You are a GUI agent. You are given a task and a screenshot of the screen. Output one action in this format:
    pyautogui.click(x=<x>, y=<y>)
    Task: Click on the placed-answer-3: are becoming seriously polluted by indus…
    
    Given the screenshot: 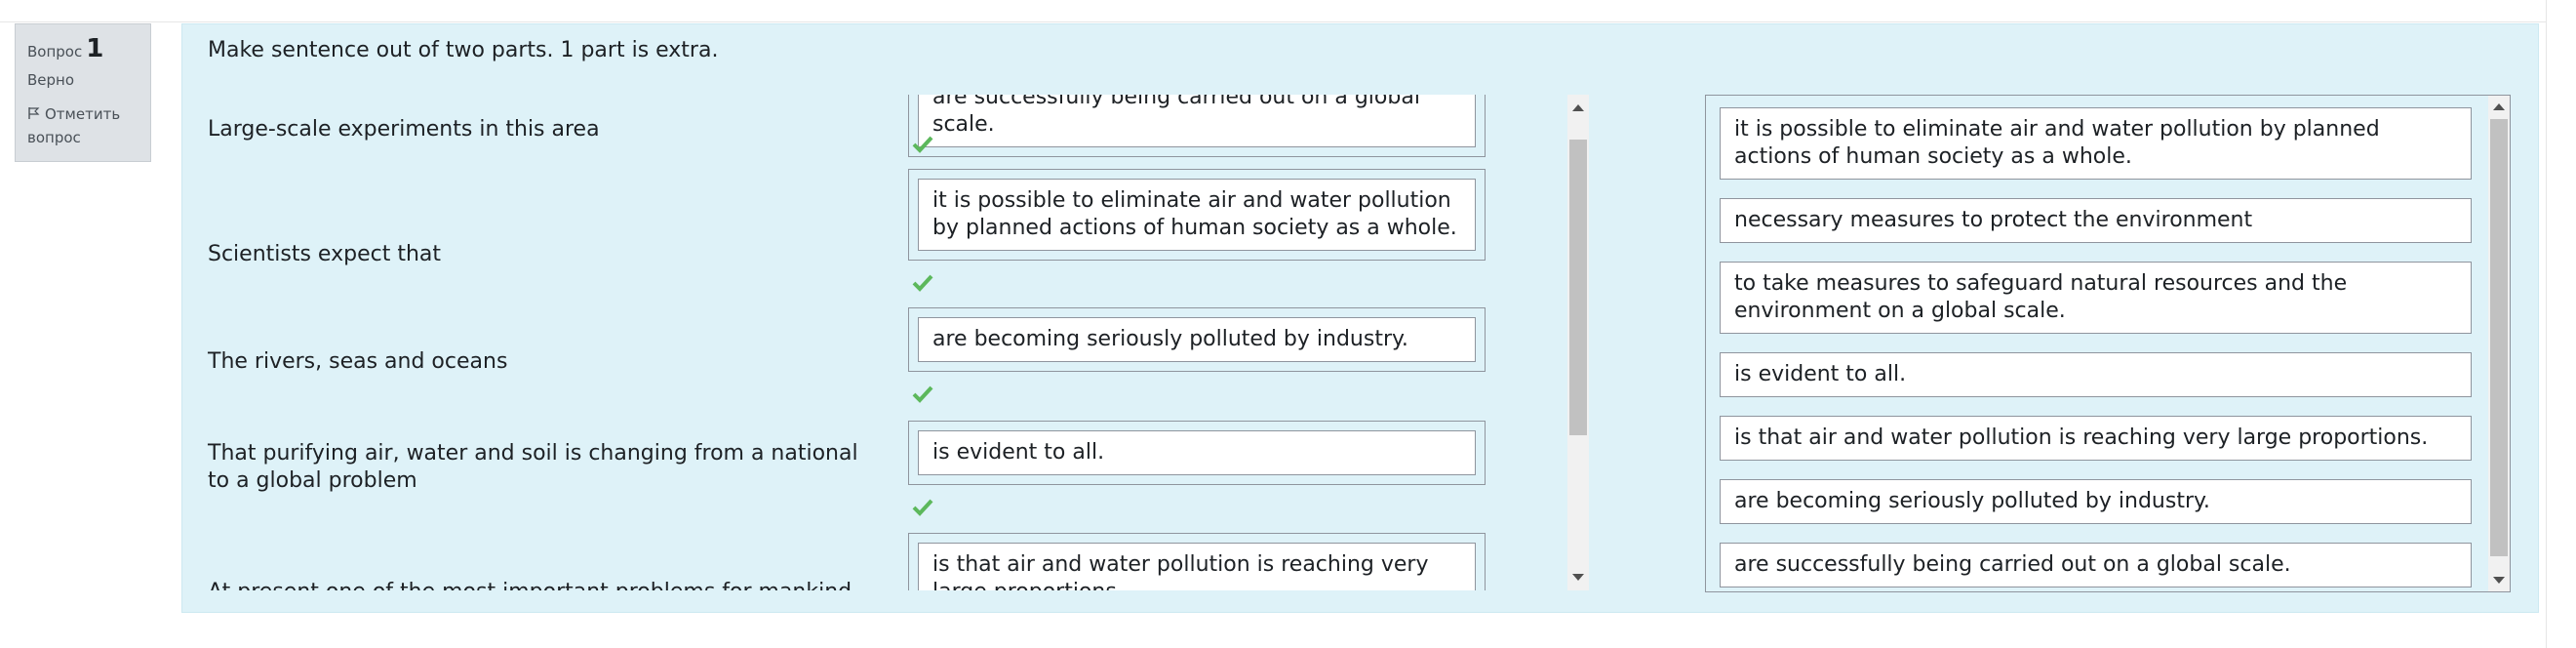 What is the action you would take?
    pyautogui.click(x=1197, y=340)
    